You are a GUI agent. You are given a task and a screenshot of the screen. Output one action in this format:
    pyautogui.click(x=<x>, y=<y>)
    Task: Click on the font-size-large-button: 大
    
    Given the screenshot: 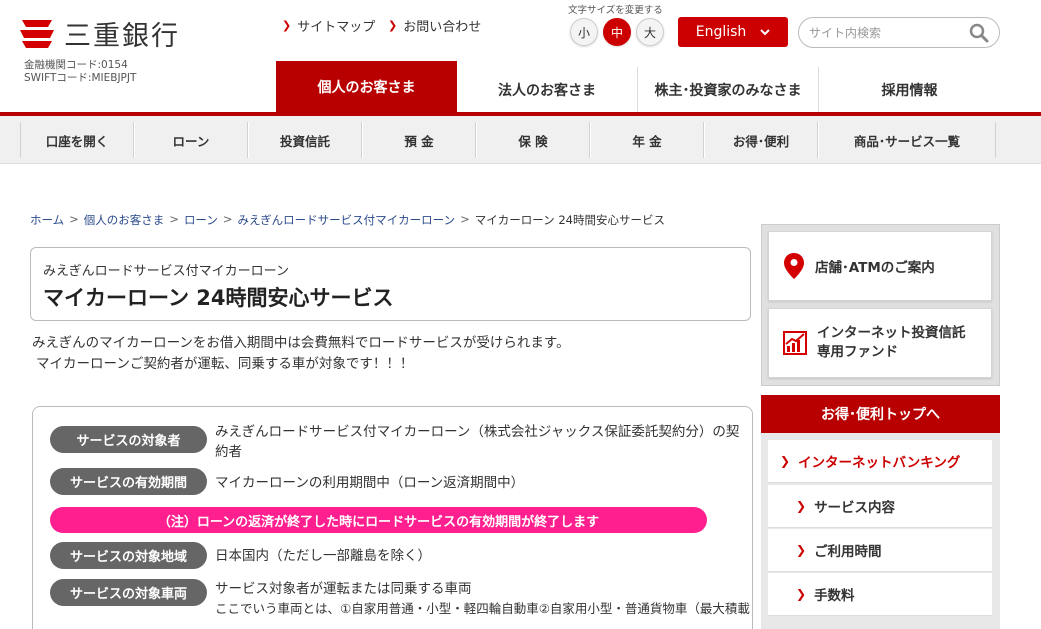 What is the action you would take?
    pyautogui.click(x=650, y=32)
    